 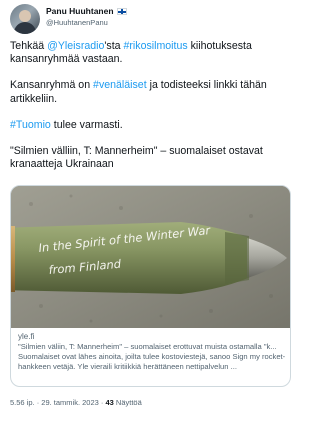 I want to click on text-segment: Kansanryhmä on, so click(x=52, y=85).